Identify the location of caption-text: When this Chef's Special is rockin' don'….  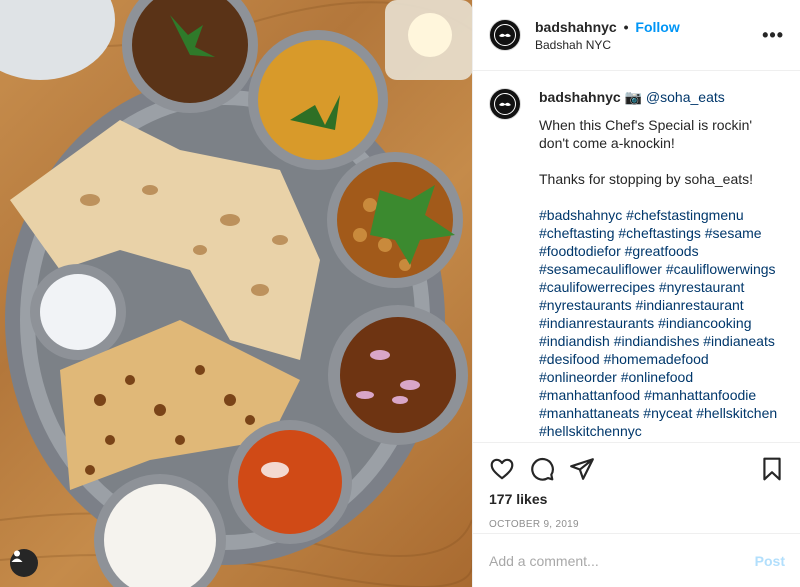
(658, 134).